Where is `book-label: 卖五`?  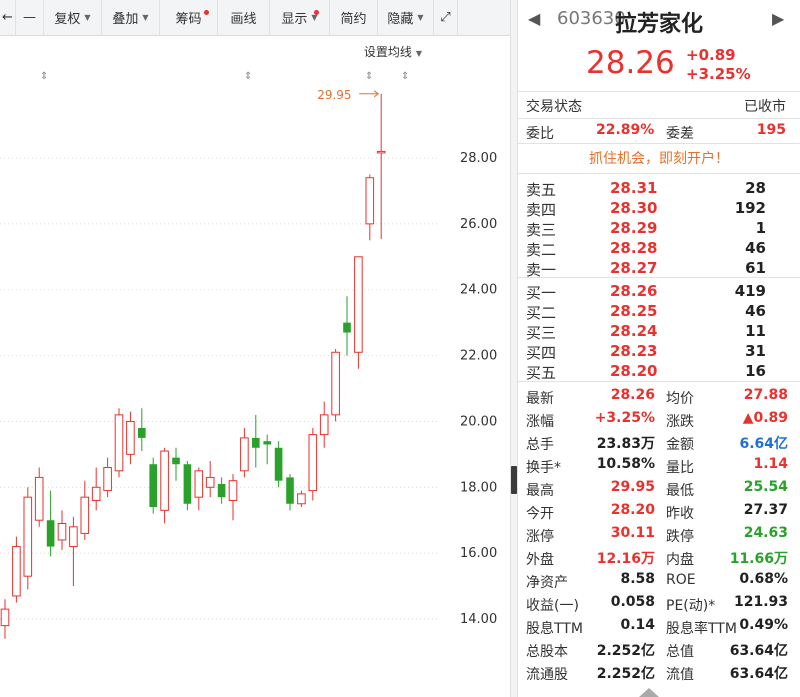
book-label: 卖五 is located at coordinates (541, 190).